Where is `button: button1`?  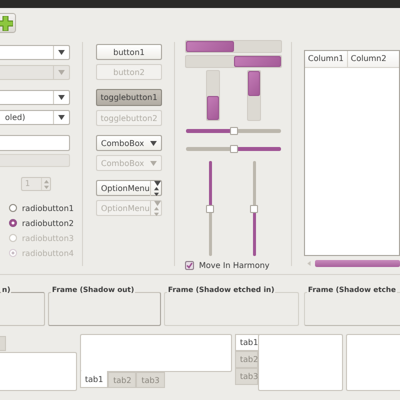 button: button1 is located at coordinates (129, 52).